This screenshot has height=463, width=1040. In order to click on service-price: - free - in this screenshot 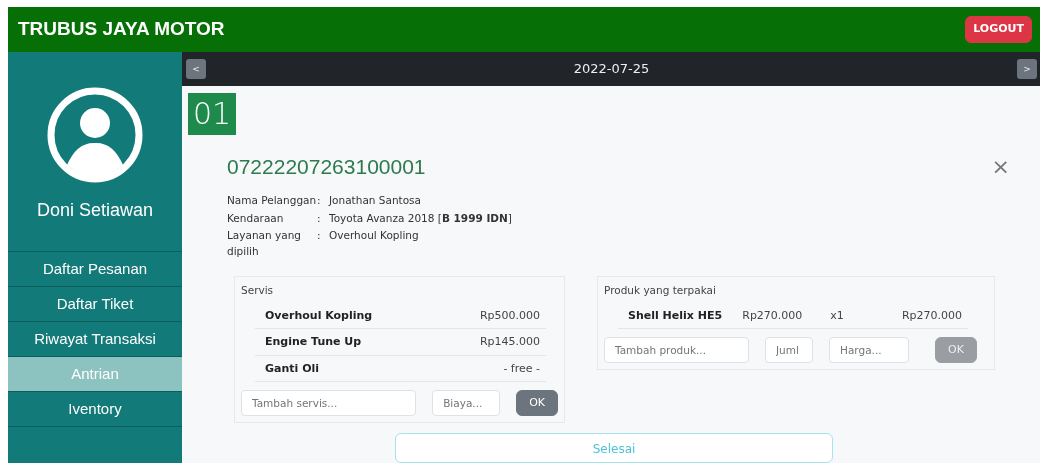, I will do `click(521, 368)`.